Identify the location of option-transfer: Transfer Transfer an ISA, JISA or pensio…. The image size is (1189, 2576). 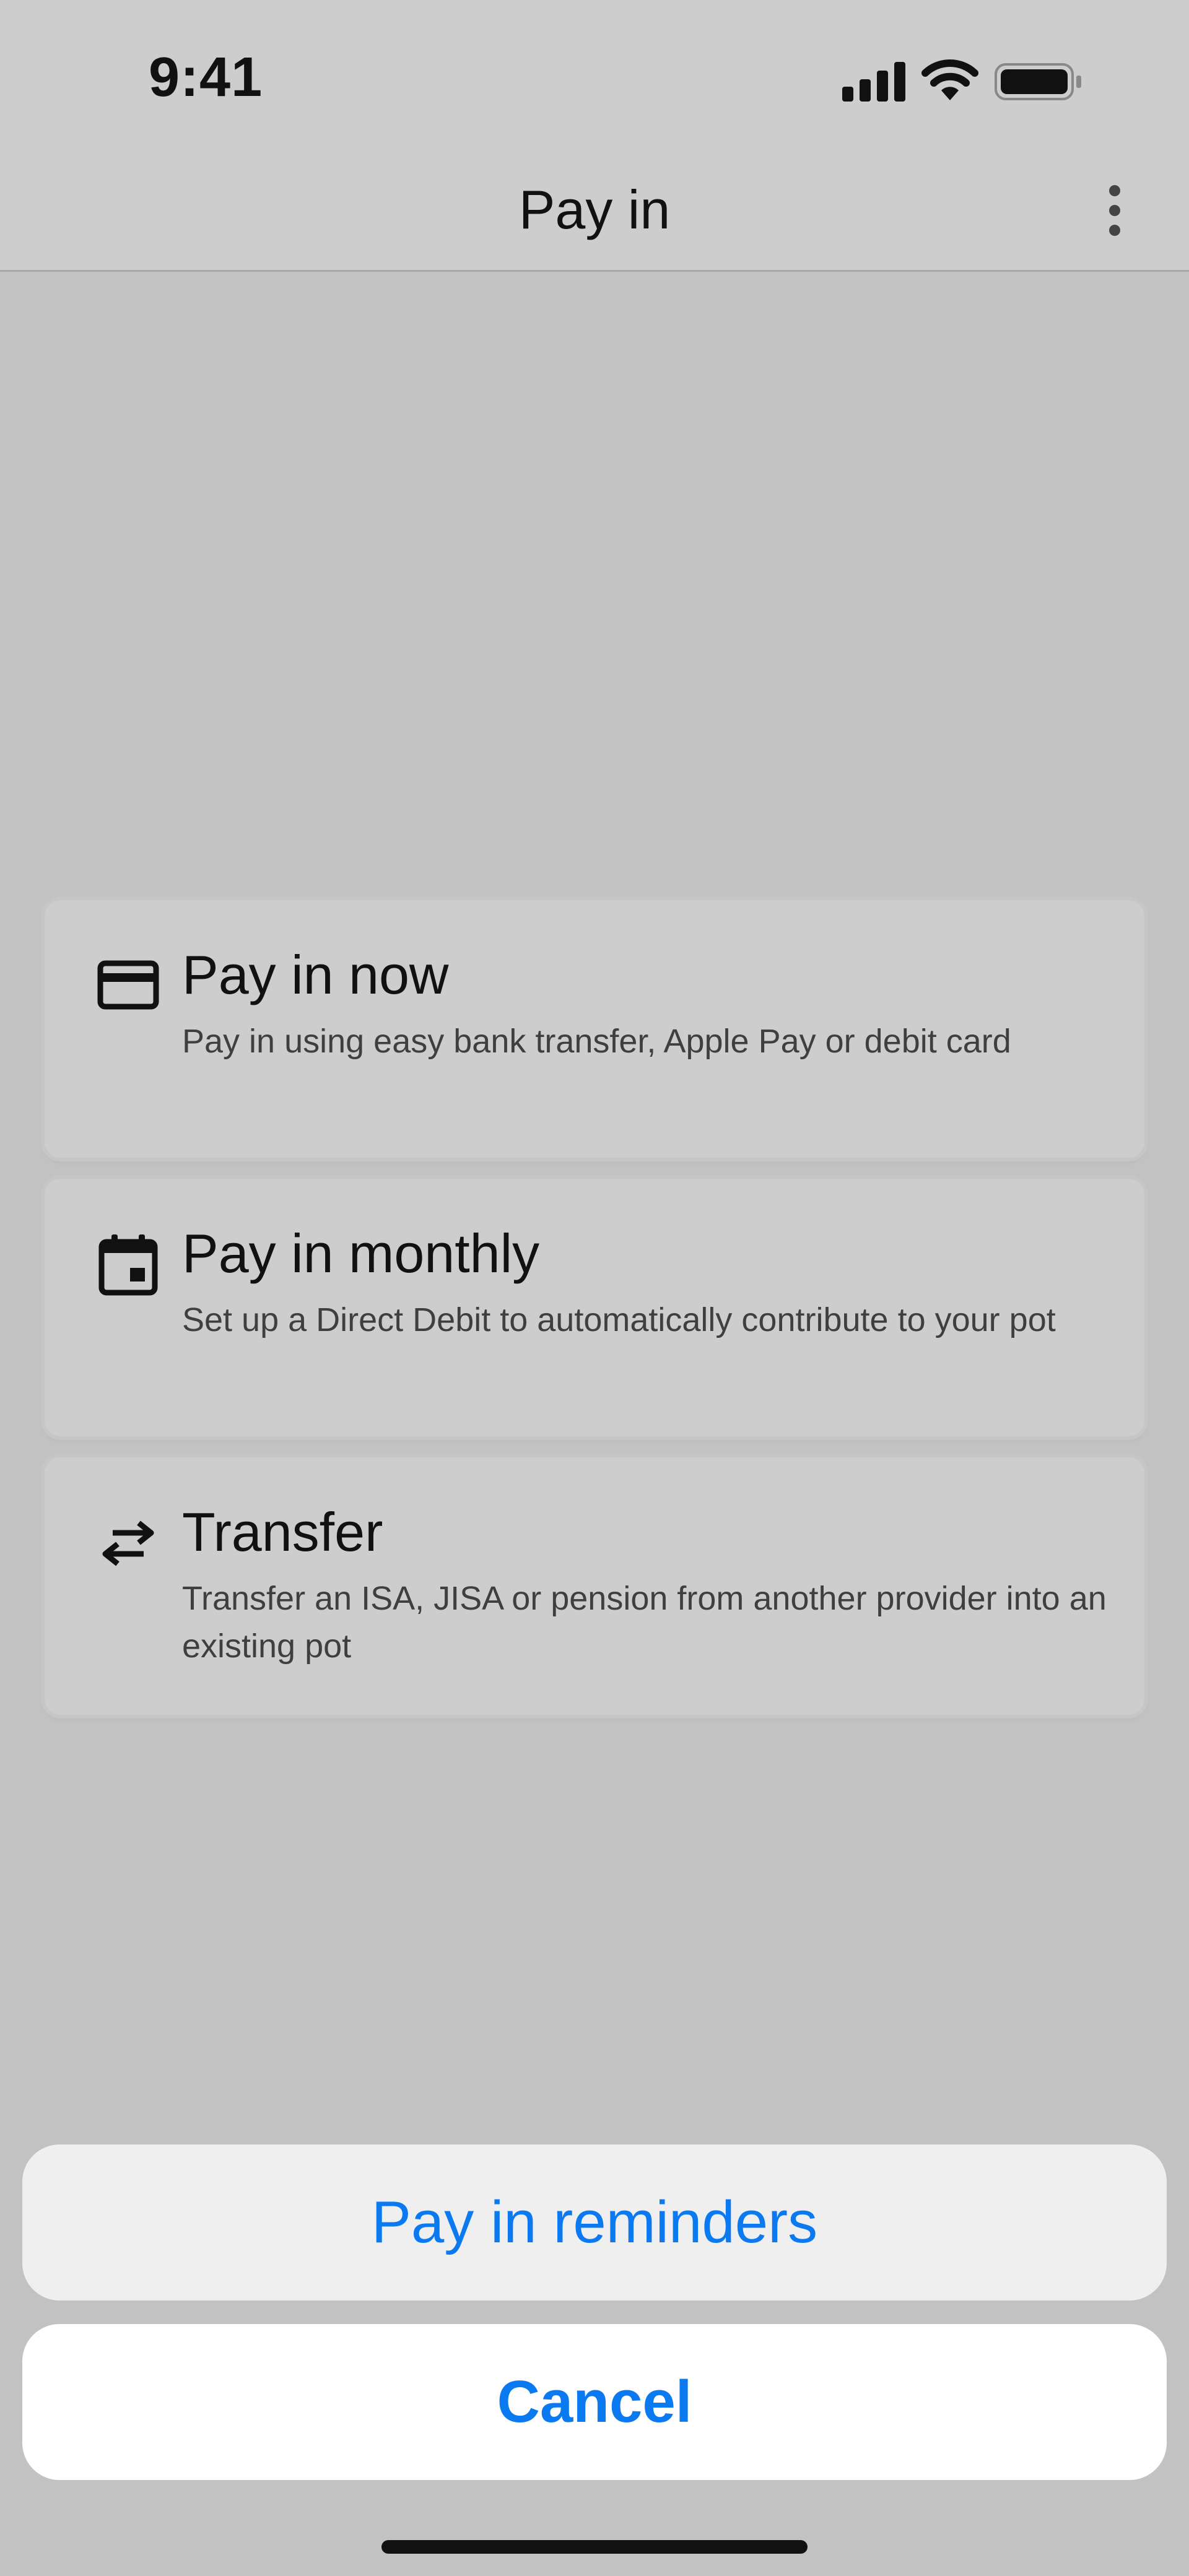
(594, 1586).